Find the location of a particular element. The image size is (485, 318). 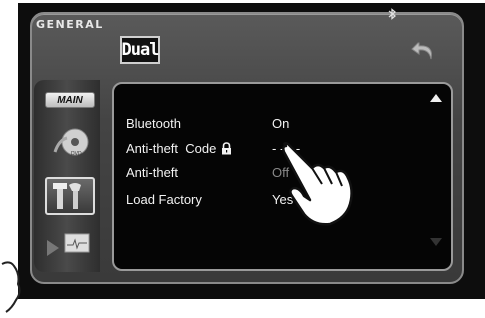

row-label: Anti-theft is located at coordinates (152, 172).